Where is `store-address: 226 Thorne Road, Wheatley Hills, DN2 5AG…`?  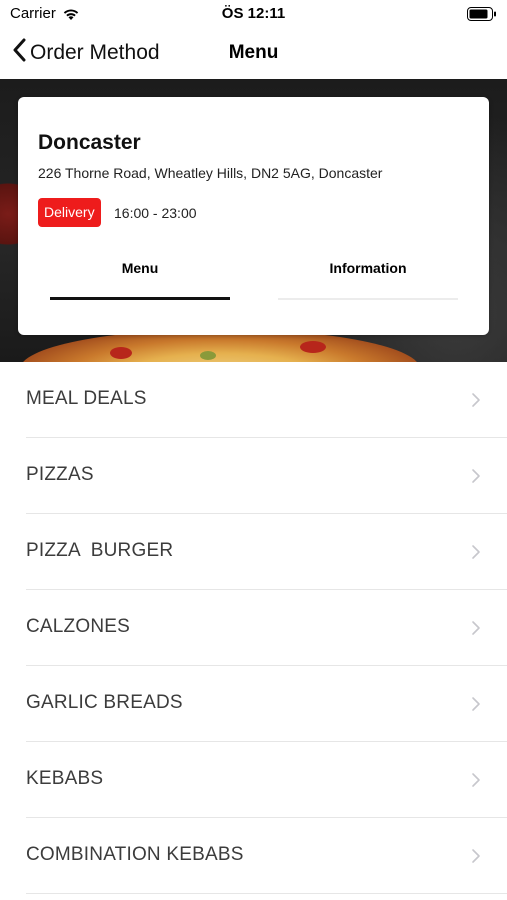
store-address: 226 Thorne Road, Wheatley Hills, DN2 5AG… is located at coordinates (210, 173).